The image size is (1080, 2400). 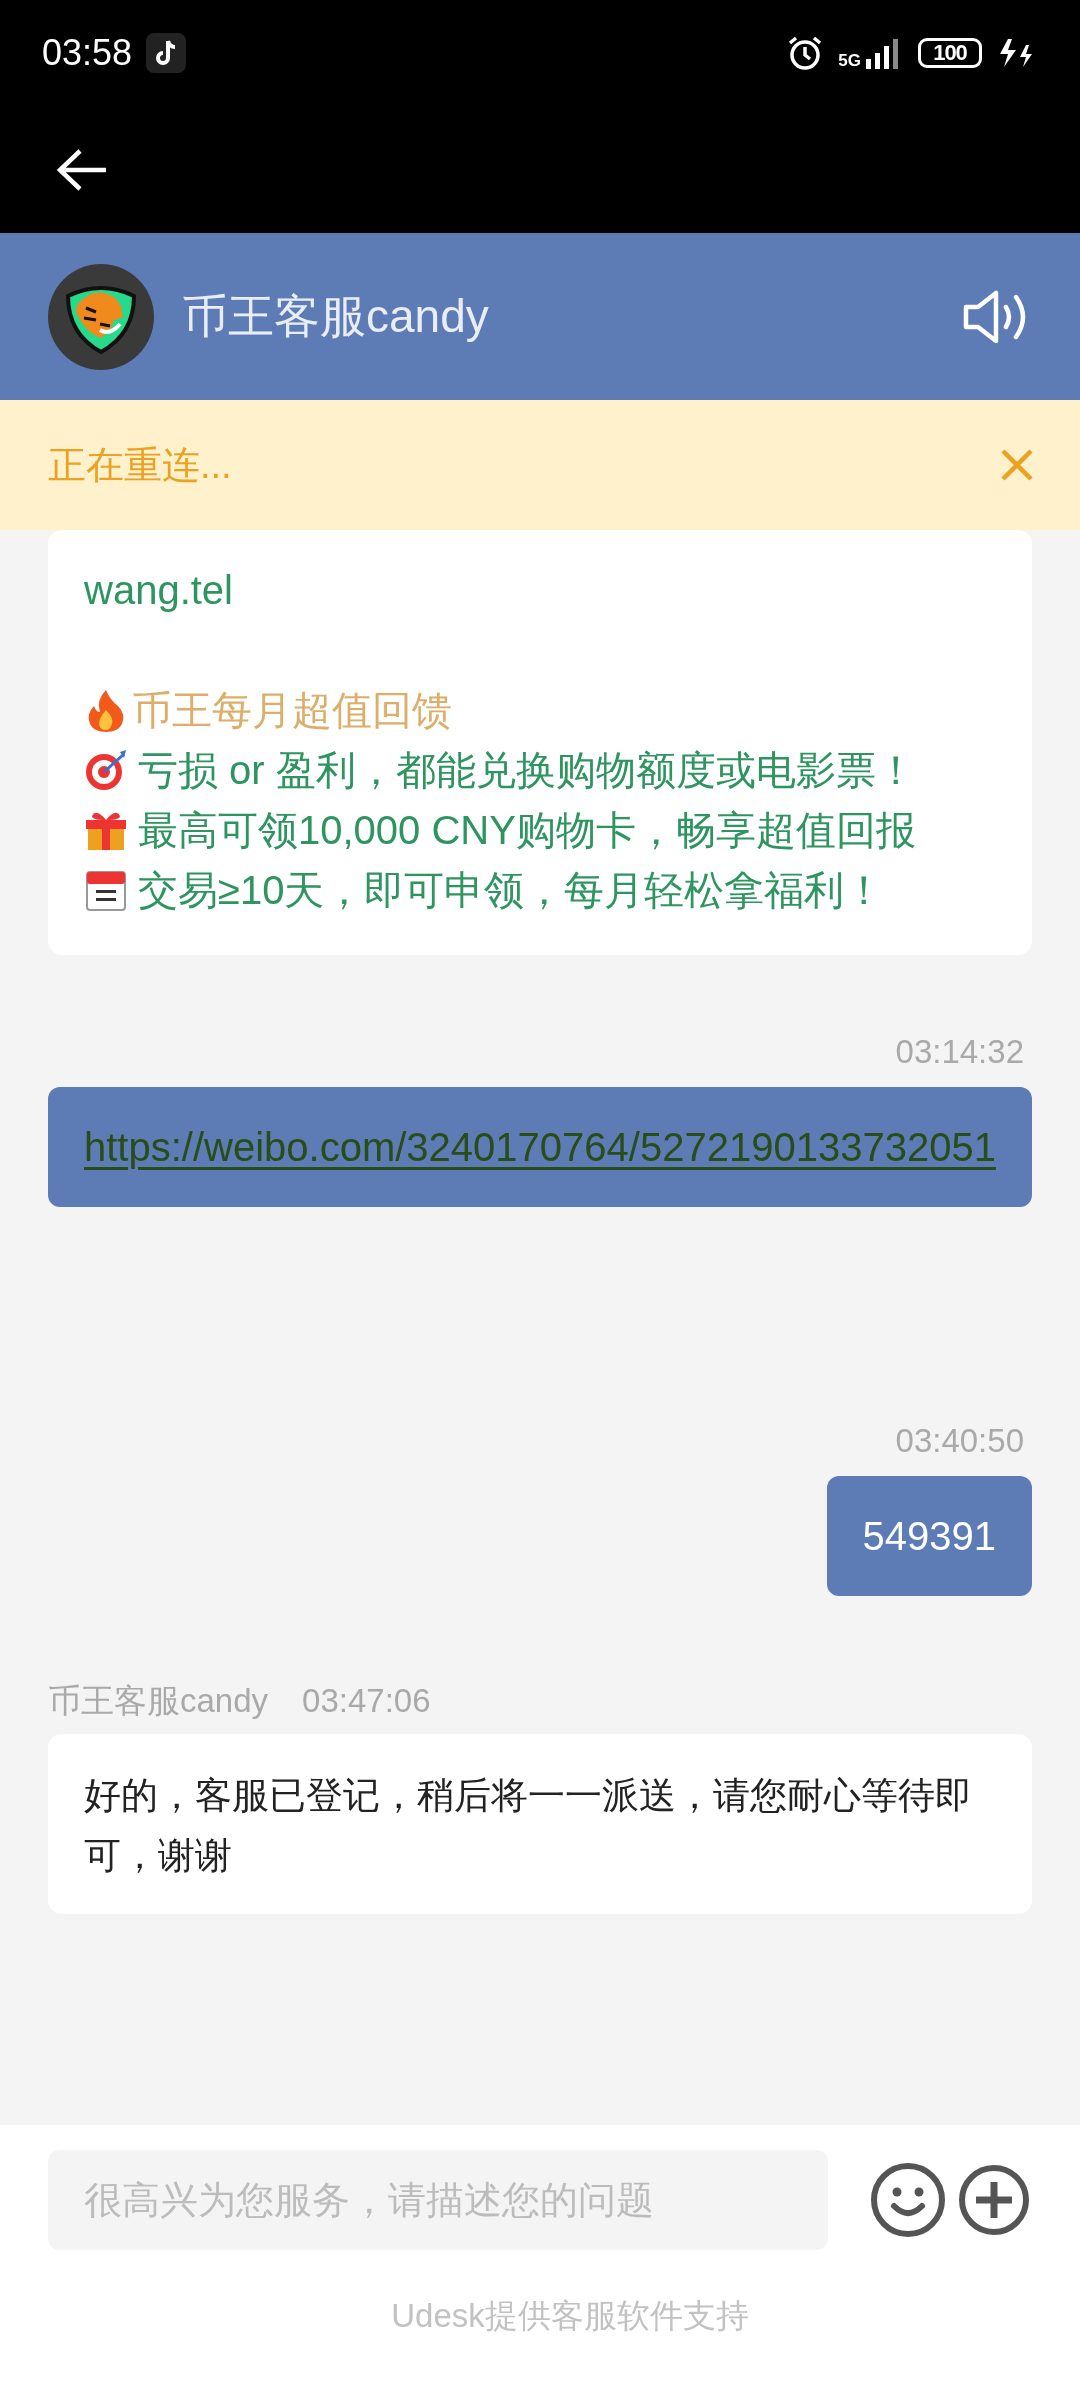 I want to click on message-time: 03:40:50, so click(x=959, y=1441).